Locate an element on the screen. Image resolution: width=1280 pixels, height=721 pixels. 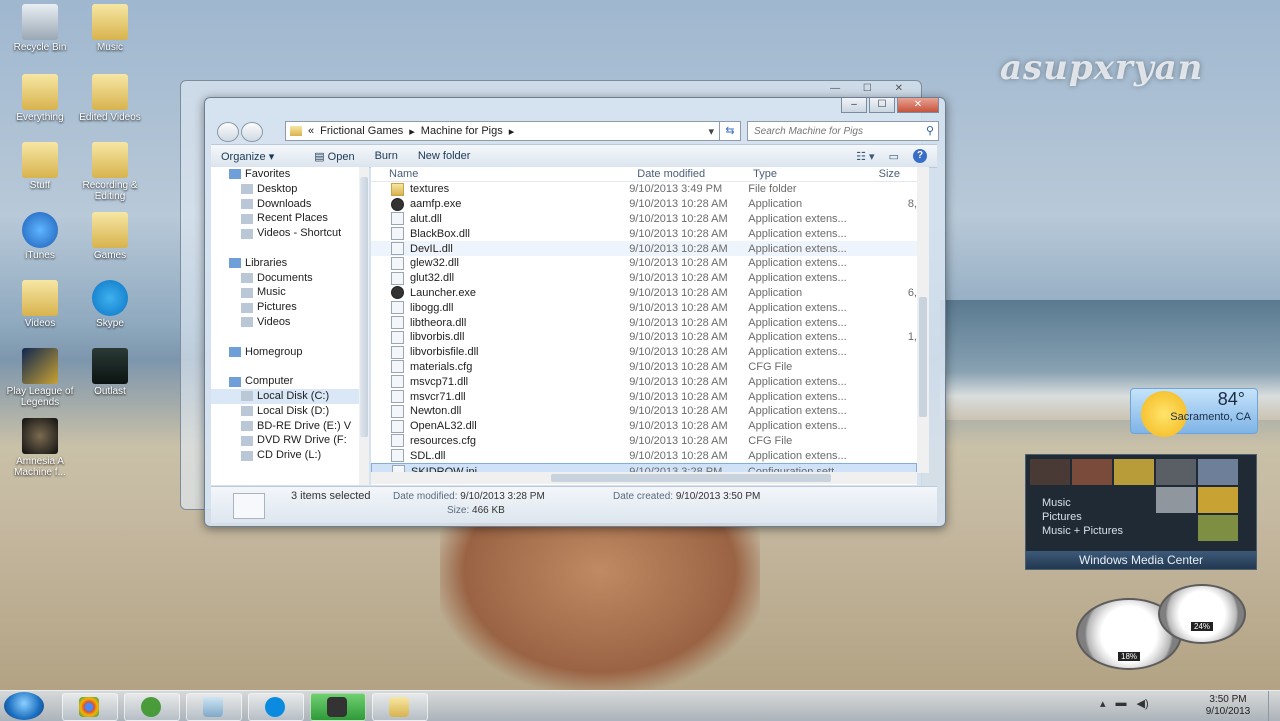
desktop-icon-stuff: Stuff is located at coordinates (40, 166).